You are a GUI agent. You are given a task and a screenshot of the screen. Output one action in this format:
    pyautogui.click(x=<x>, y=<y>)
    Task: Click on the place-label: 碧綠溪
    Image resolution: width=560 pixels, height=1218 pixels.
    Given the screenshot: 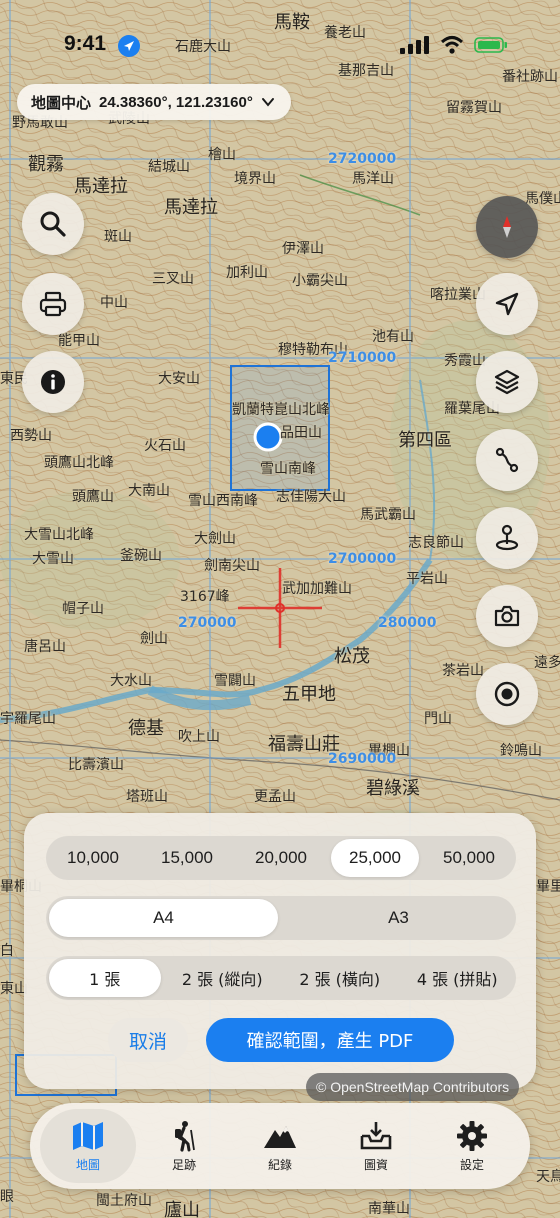 What is the action you would take?
    pyautogui.click(x=393, y=788)
    